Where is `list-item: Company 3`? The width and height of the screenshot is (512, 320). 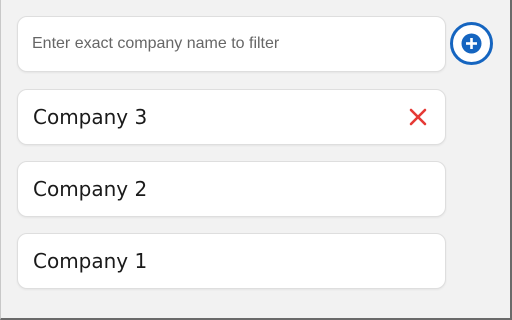
list-item: Company 3 is located at coordinates (231, 117).